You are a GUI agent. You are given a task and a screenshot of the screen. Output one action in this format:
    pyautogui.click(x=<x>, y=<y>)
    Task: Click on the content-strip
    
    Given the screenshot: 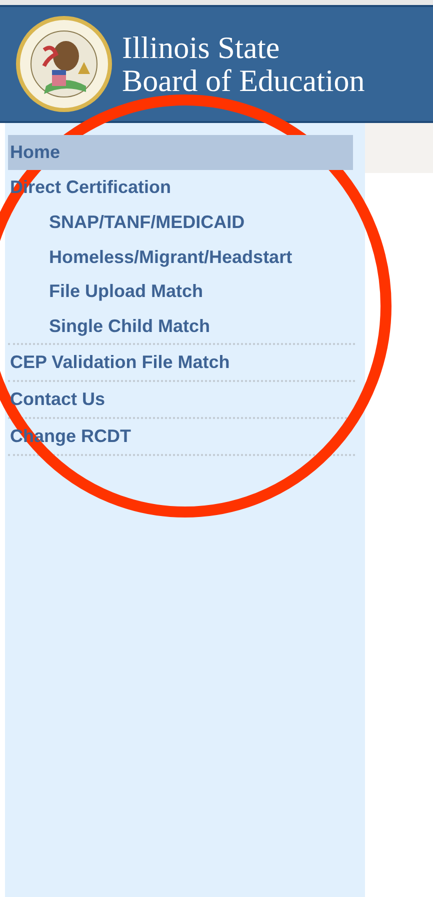 What is the action you would take?
    pyautogui.click(x=399, y=148)
    